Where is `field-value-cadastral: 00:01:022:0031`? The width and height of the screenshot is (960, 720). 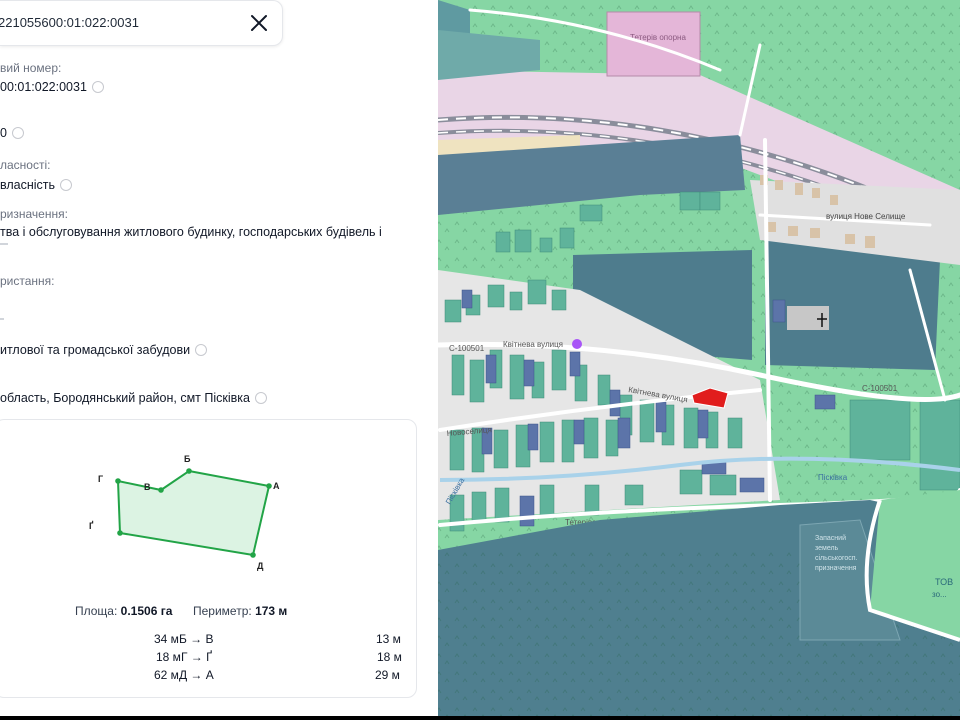 field-value-cadastral: 00:01:022:0031 is located at coordinates (52, 87).